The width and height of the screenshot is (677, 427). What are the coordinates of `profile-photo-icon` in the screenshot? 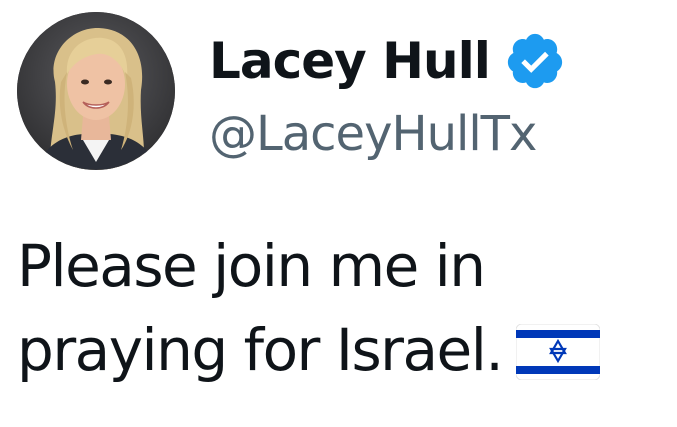 It's located at (96, 91).